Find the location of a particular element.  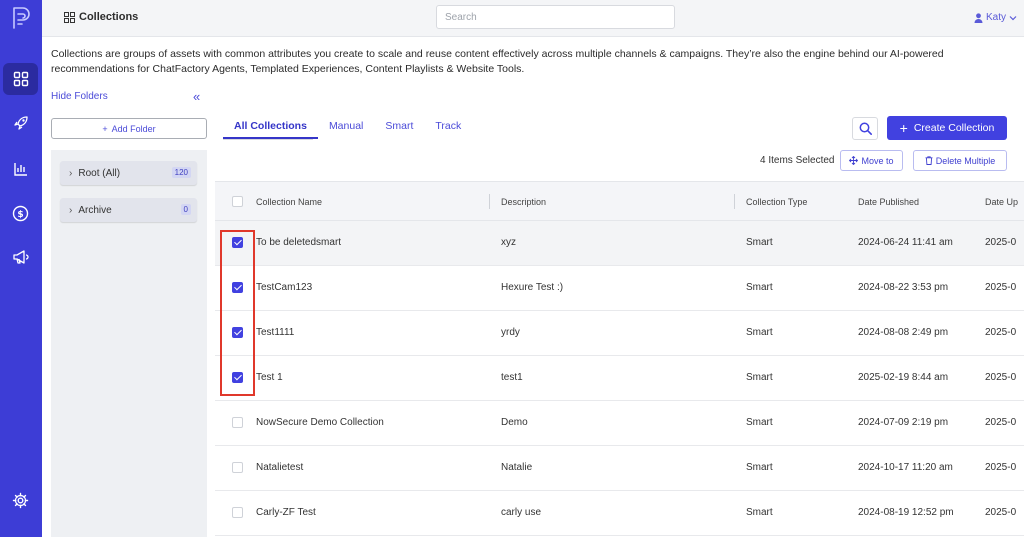

column-header-name: Collection Name is located at coordinates (289, 202).